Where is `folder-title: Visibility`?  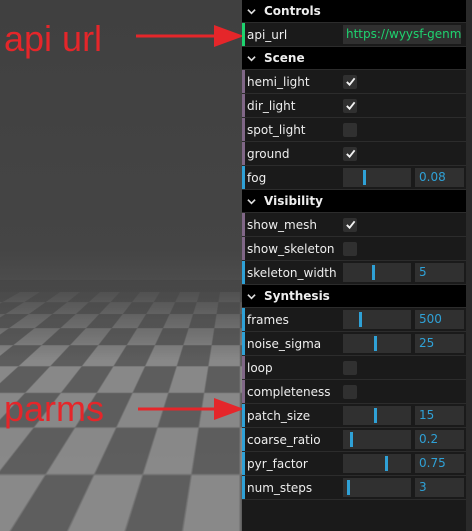 folder-title: Visibility is located at coordinates (293, 201).